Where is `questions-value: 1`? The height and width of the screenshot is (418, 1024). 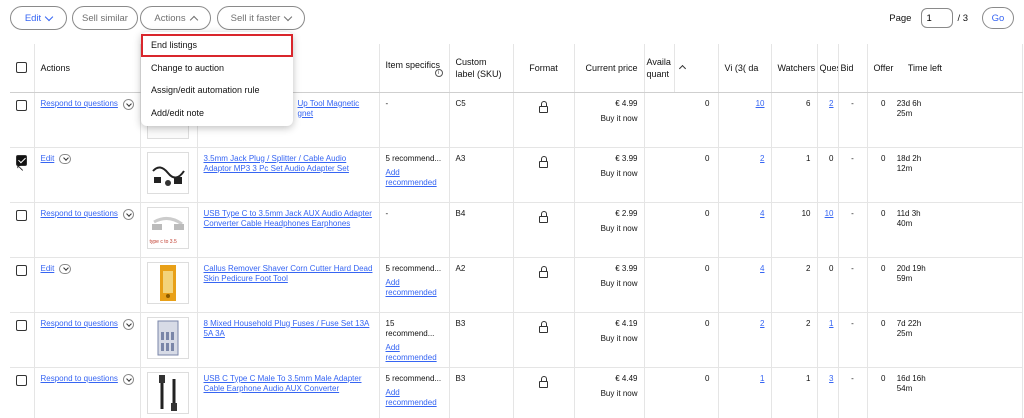 questions-value: 1 is located at coordinates (831, 323).